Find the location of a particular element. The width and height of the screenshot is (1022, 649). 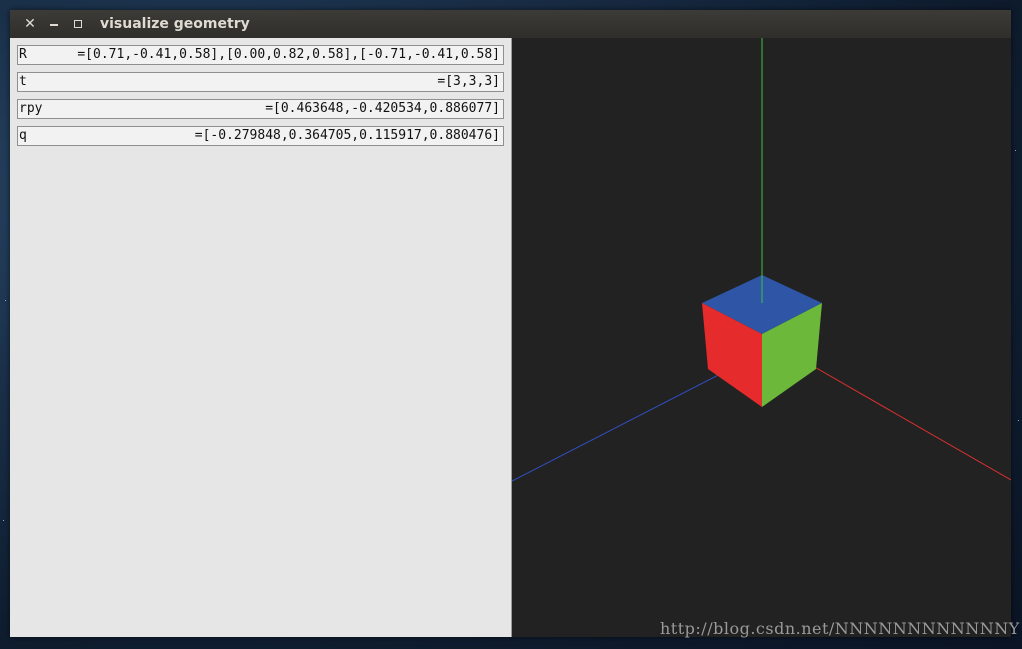

title-bar: ✕ visualize geometry is located at coordinates (510, 24).